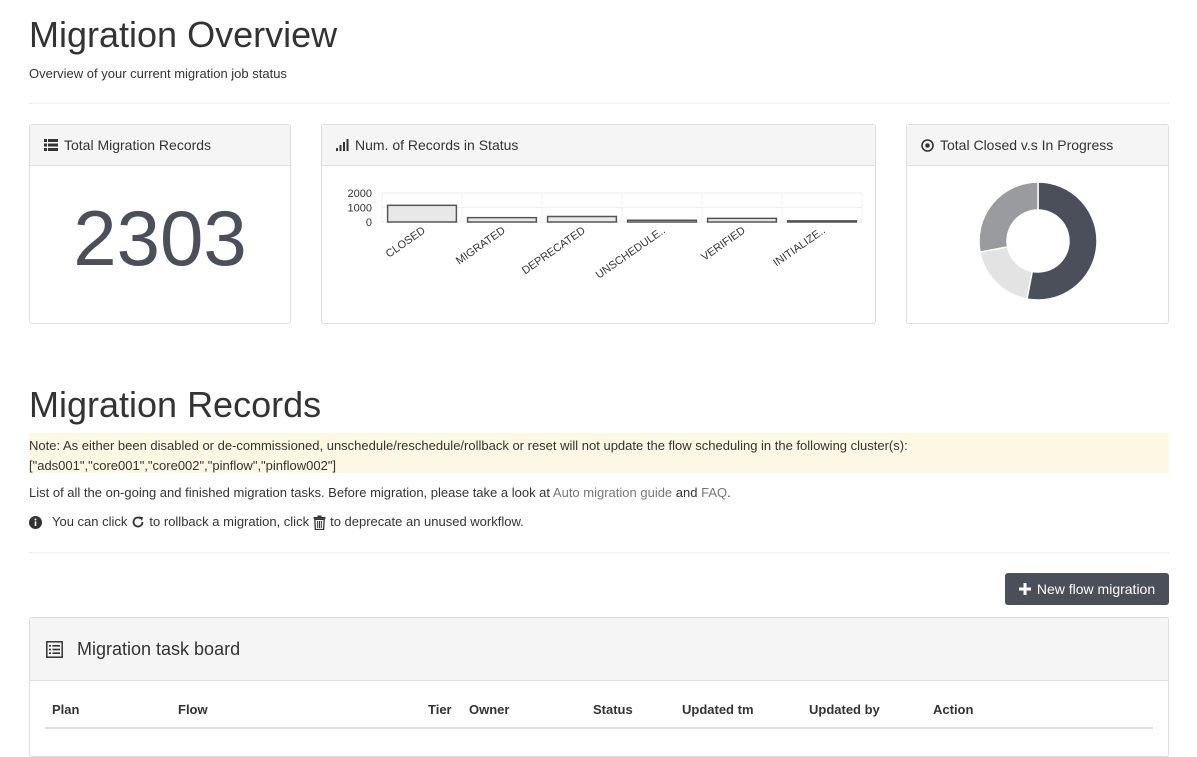 Image resolution: width=1197 pixels, height=757 pixels. Describe the element at coordinates (229, 521) in the screenshot. I see `hint-part-b: to rollback a migration, click` at that location.